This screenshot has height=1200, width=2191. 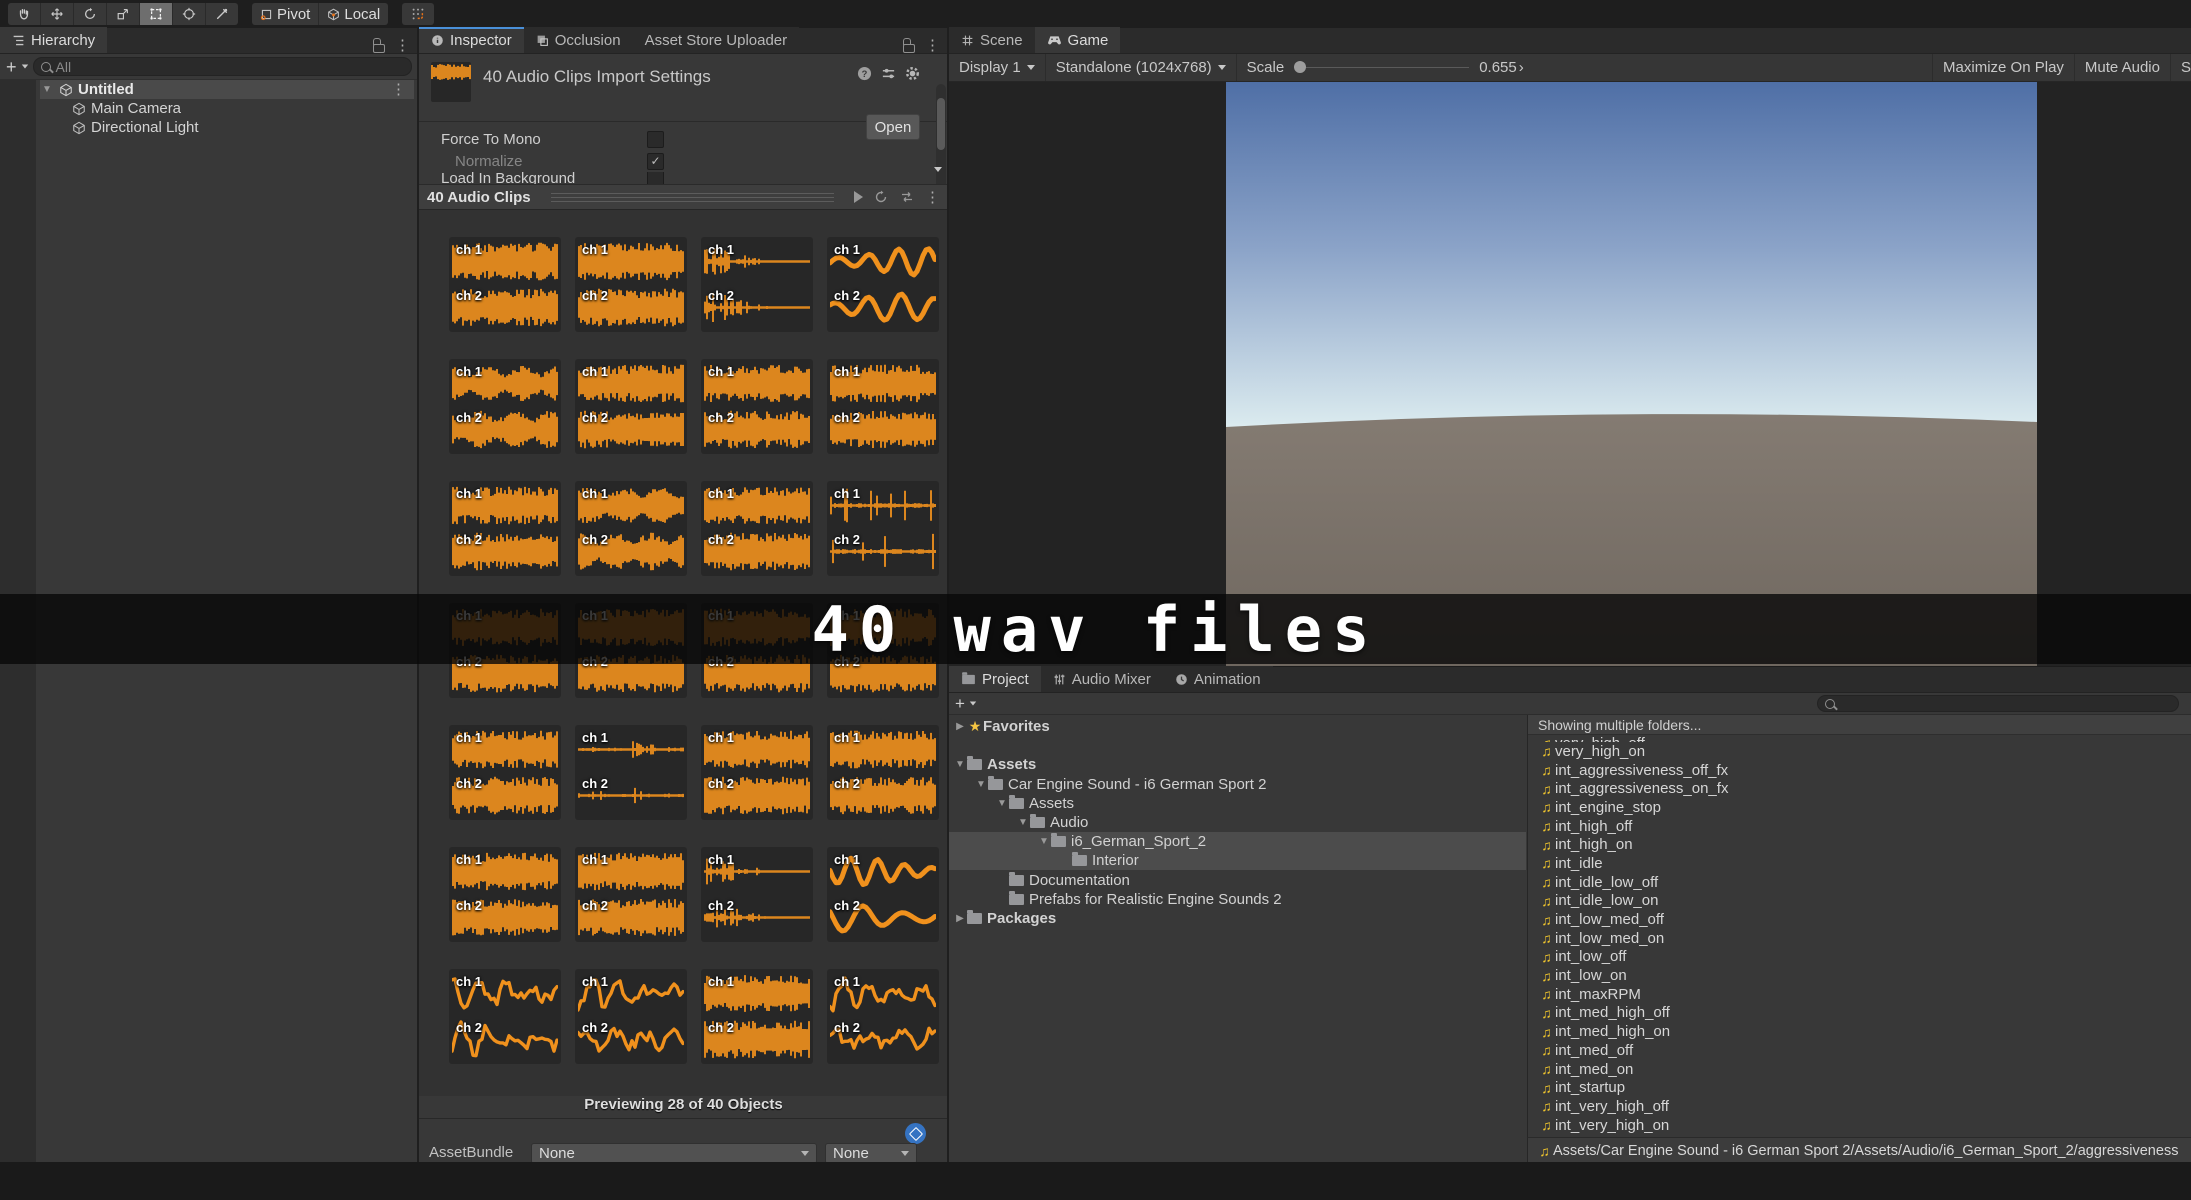 What do you see at coordinates (379, 45) in the screenshot?
I see `lock-icon` at bounding box center [379, 45].